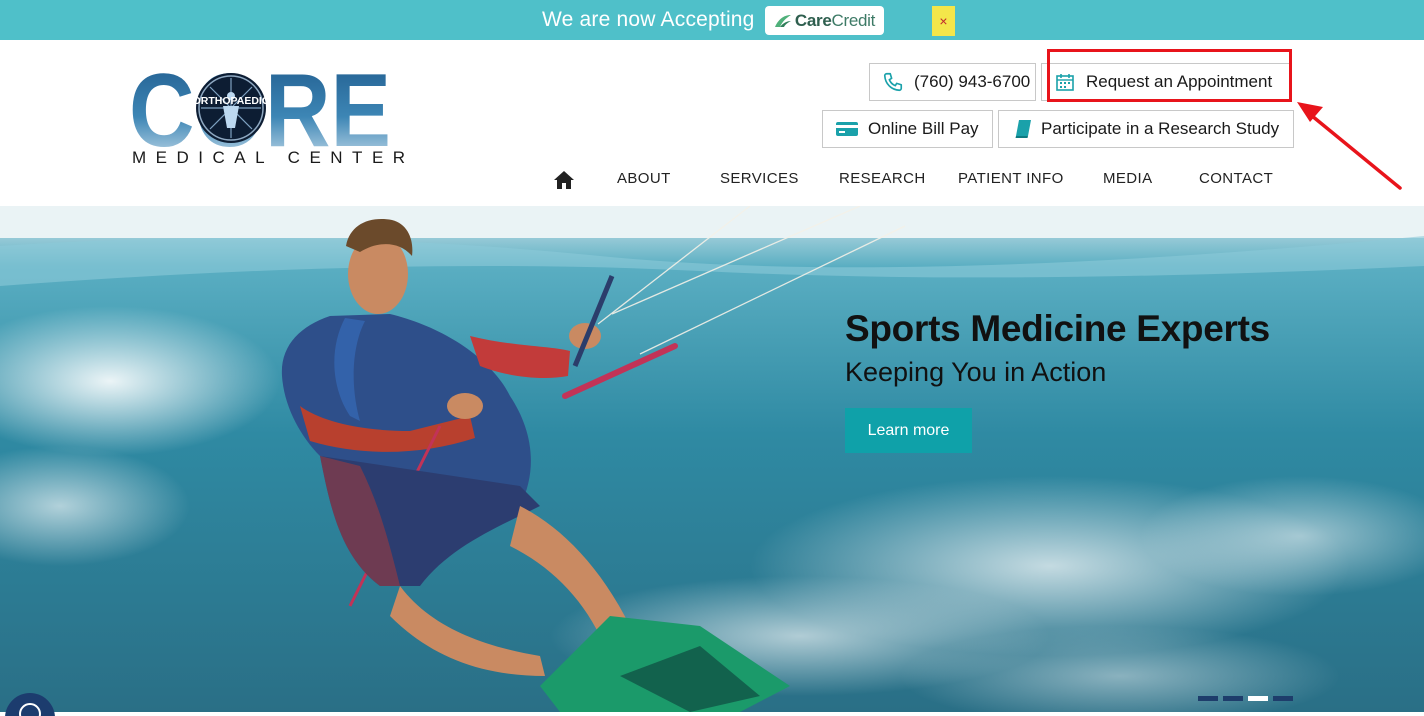 The width and height of the screenshot is (1424, 716). What do you see at coordinates (813, 20) in the screenshot?
I see `carecredit-care: Care` at bounding box center [813, 20].